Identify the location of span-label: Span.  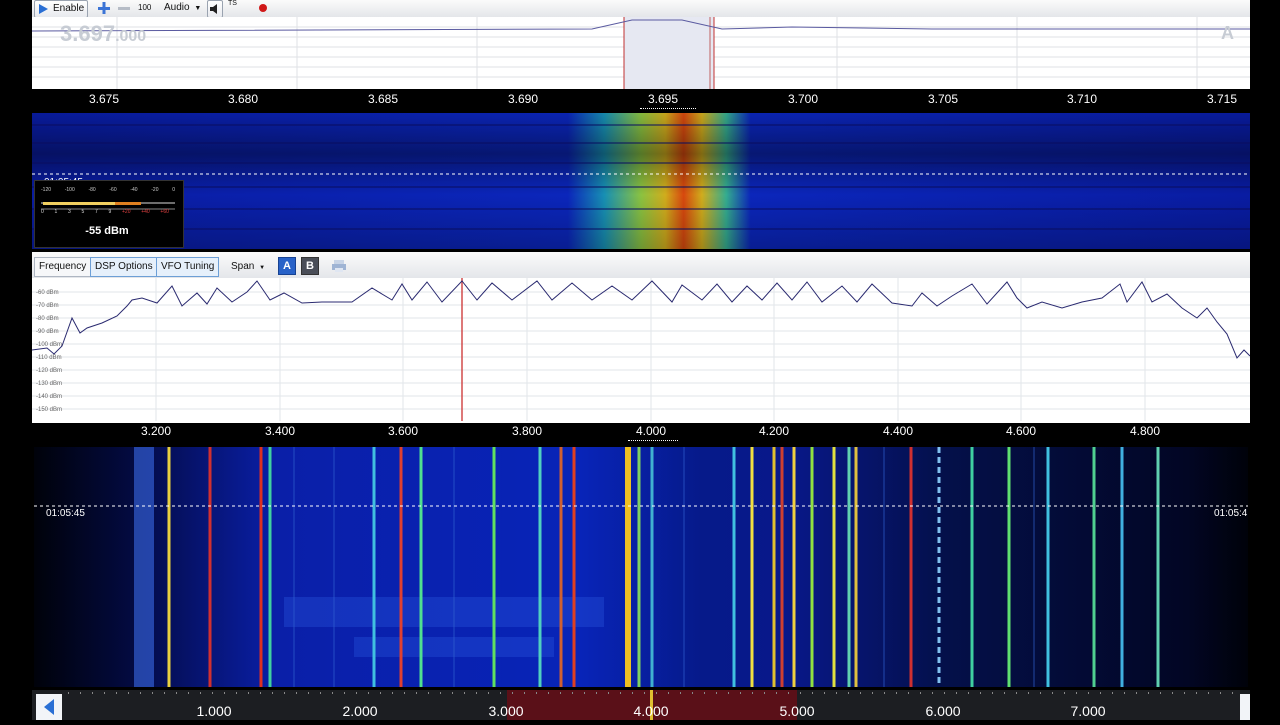
(243, 266).